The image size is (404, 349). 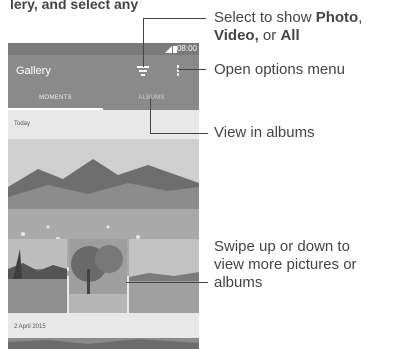 What do you see at coordinates (22, 124) in the screenshot?
I see `section-label-today: Today` at bounding box center [22, 124].